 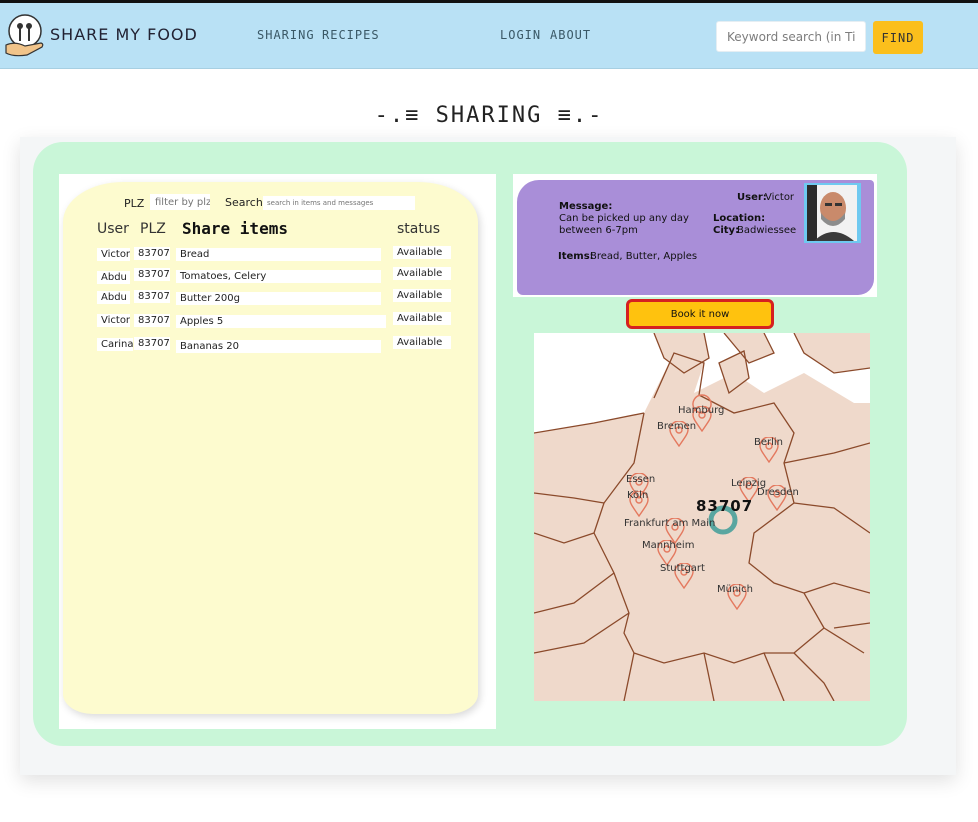 What do you see at coordinates (641, 479) in the screenshot?
I see `map-label-city: Essen` at bounding box center [641, 479].